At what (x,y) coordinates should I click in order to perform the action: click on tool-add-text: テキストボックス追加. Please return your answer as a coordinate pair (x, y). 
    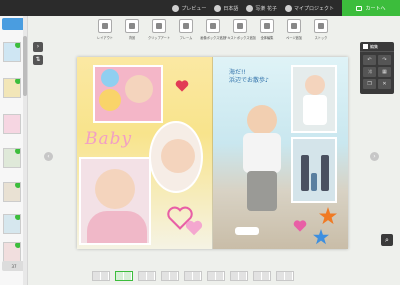
    Looking at the image, I should click on (240, 31).